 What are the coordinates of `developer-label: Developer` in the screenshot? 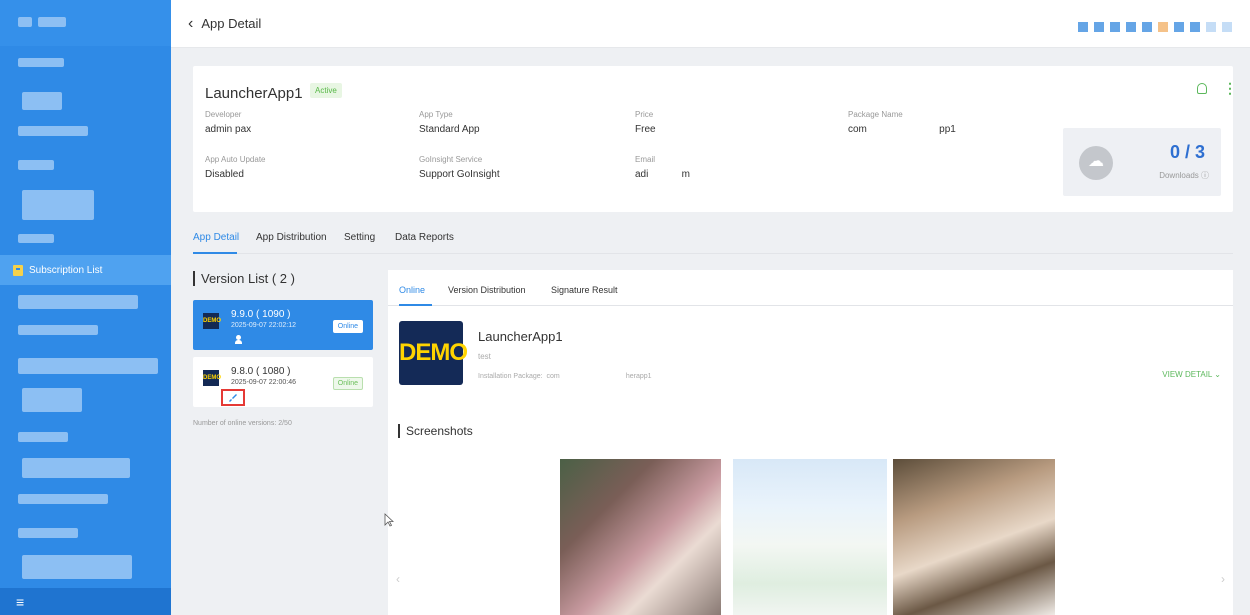 It's located at (223, 114).